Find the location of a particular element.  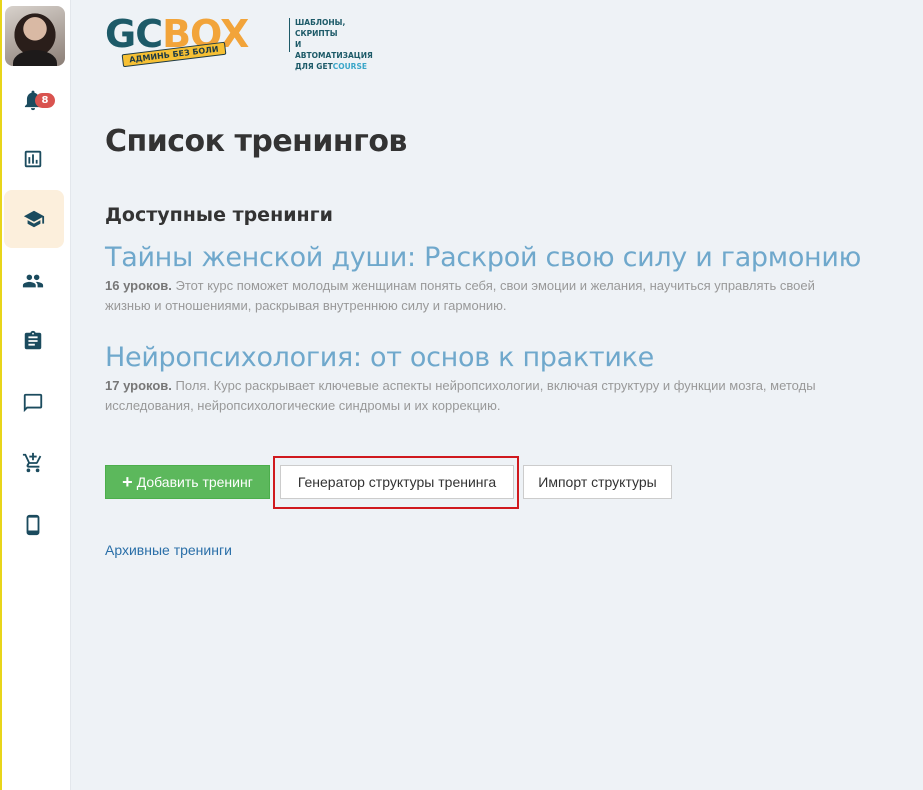

sidebar-item-reports is located at coordinates (33, 159).